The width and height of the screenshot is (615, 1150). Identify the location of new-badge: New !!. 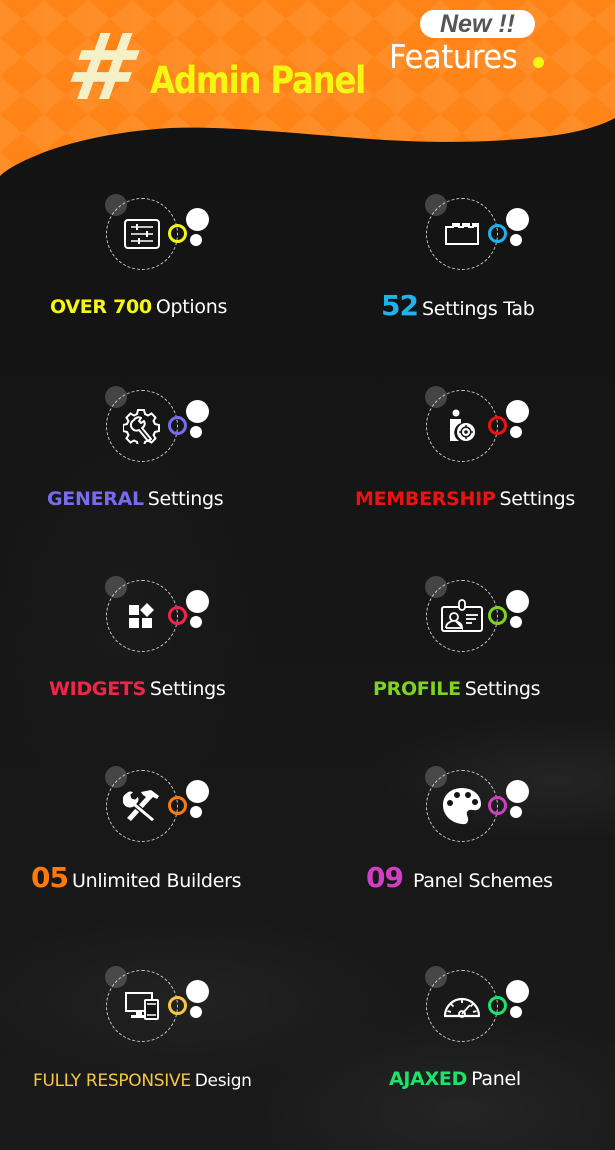
(477, 24).